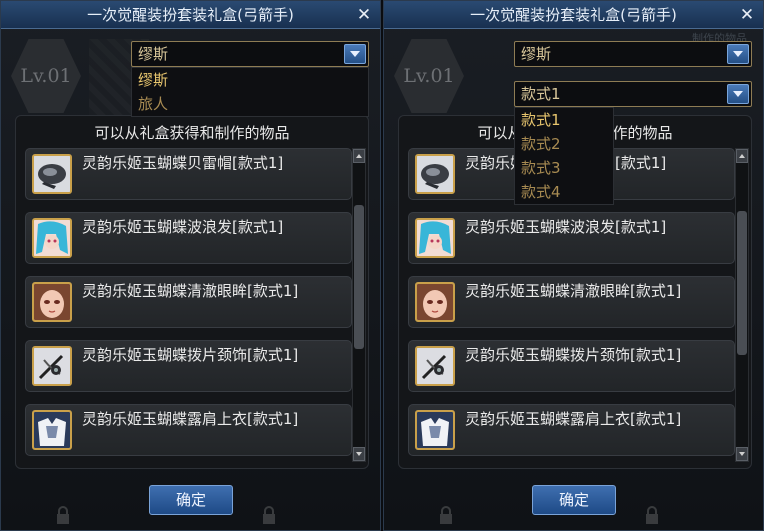  I want to click on dropdown-option: 旅人, so click(250, 104).